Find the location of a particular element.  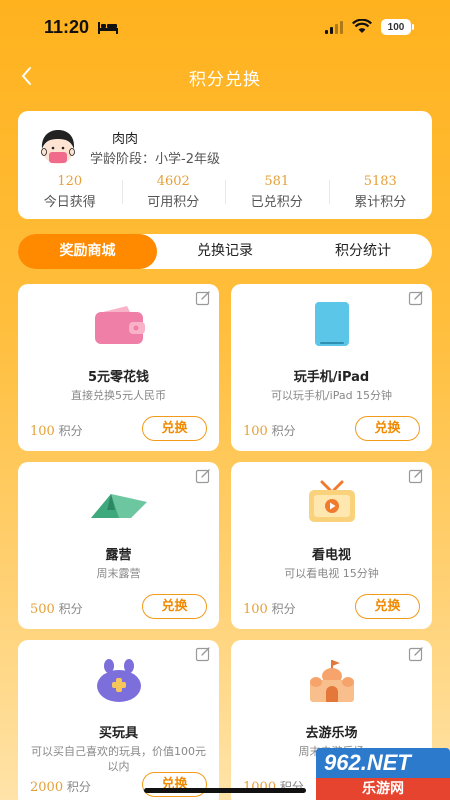

grade-label: 学龄阶段：小学-2年级 is located at coordinates (155, 159).